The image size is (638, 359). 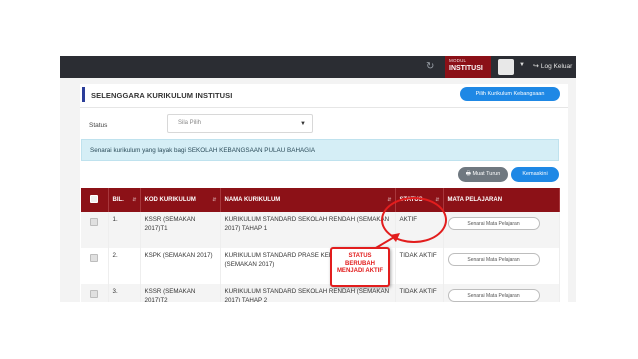 I want to click on annotation-line1: STATUS, so click(x=360, y=256).